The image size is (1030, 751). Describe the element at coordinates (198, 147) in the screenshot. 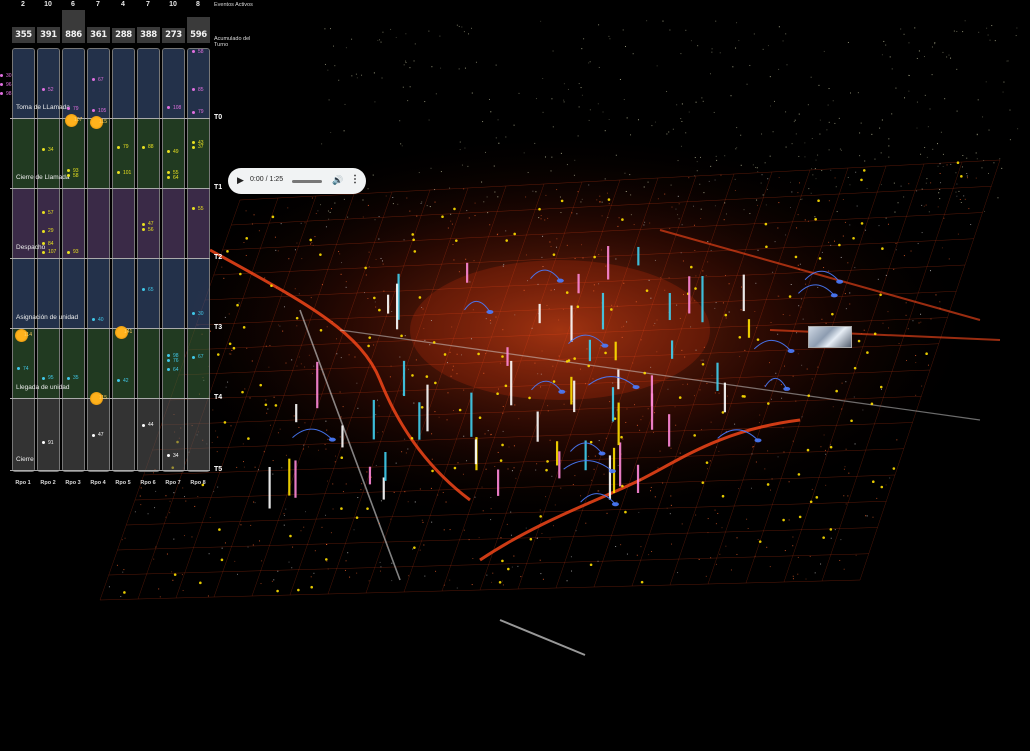

I see `event-marker: 37` at that location.